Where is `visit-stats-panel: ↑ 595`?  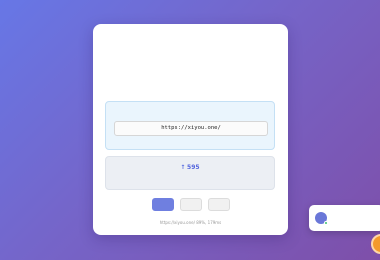 visit-stats-panel: ↑ 595 is located at coordinates (190, 173).